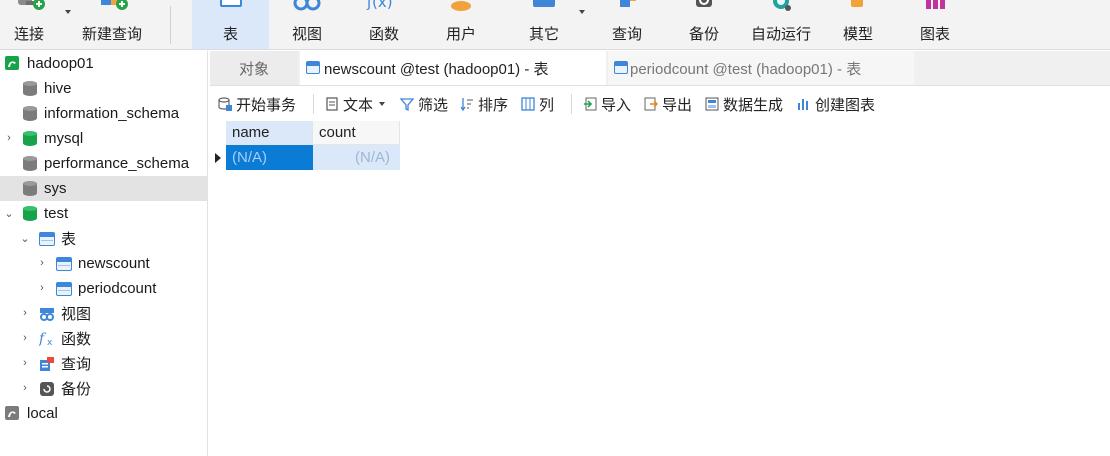  I want to click on tree-db-information-schema: information_schema, so click(104, 113).